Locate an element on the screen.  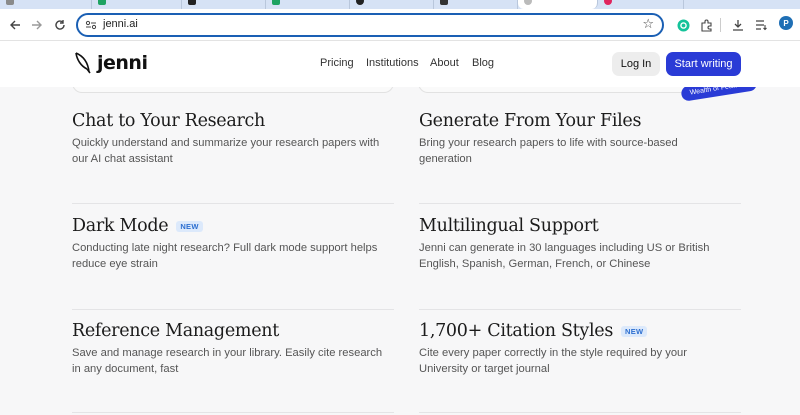
feature-title: Chat to Your Research is located at coordinates (237, 121).